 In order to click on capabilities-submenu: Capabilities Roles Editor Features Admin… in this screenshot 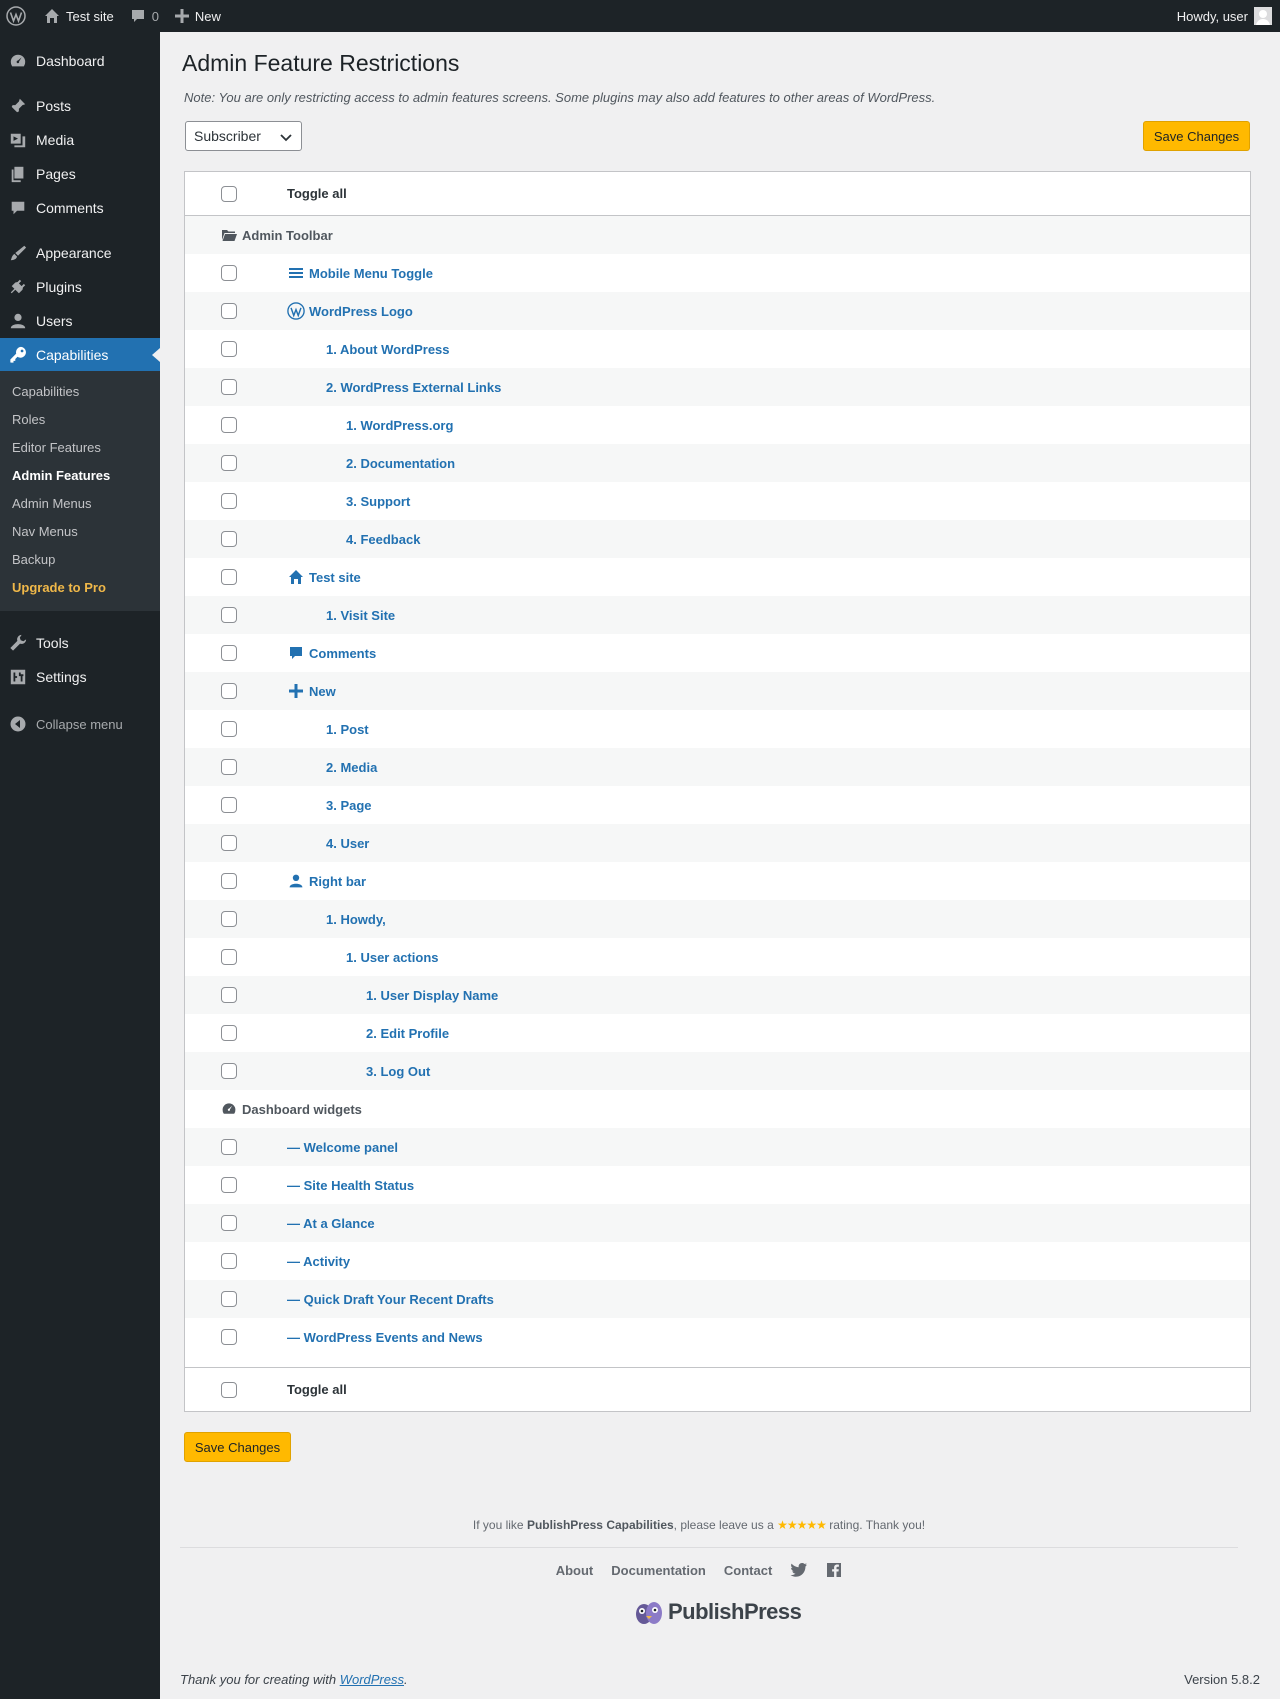, I will do `click(80, 491)`.